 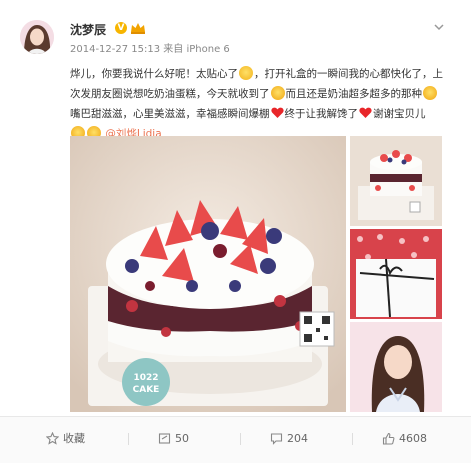 I want to click on chevron-down-icon, so click(x=439, y=27).